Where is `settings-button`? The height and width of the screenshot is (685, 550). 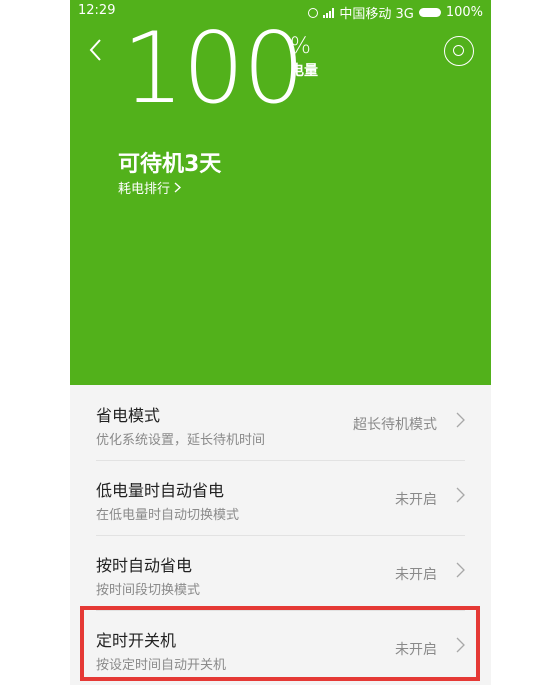 settings-button is located at coordinates (459, 51).